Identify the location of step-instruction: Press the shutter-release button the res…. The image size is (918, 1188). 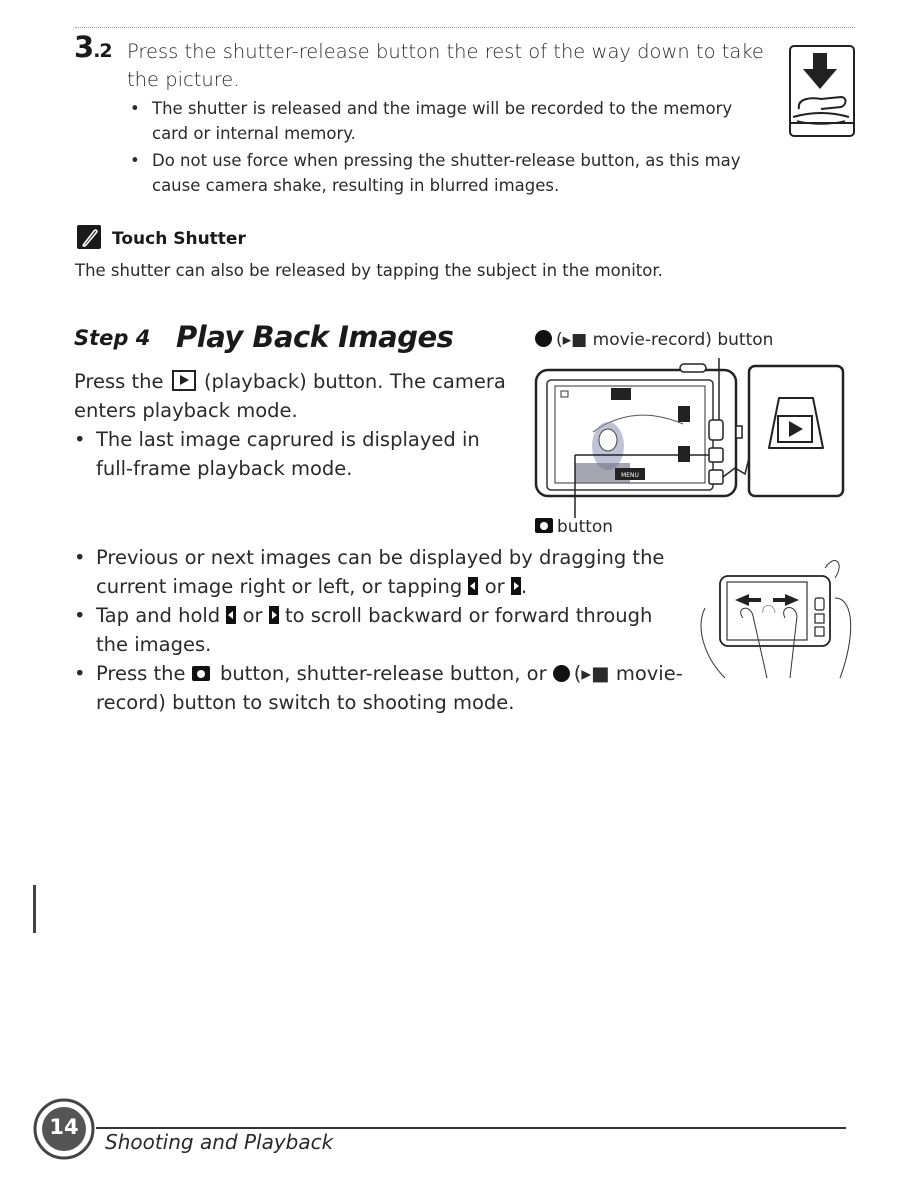
(445, 65).